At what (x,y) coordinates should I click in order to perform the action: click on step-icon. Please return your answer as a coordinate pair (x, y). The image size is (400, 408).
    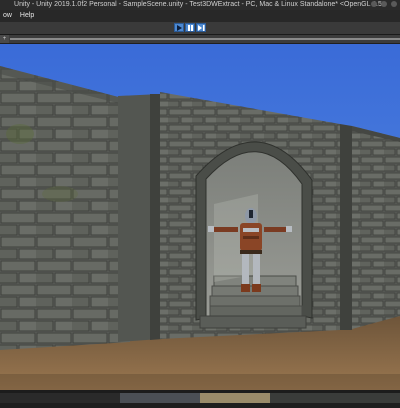
    Looking at the image, I should click on (201, 28).